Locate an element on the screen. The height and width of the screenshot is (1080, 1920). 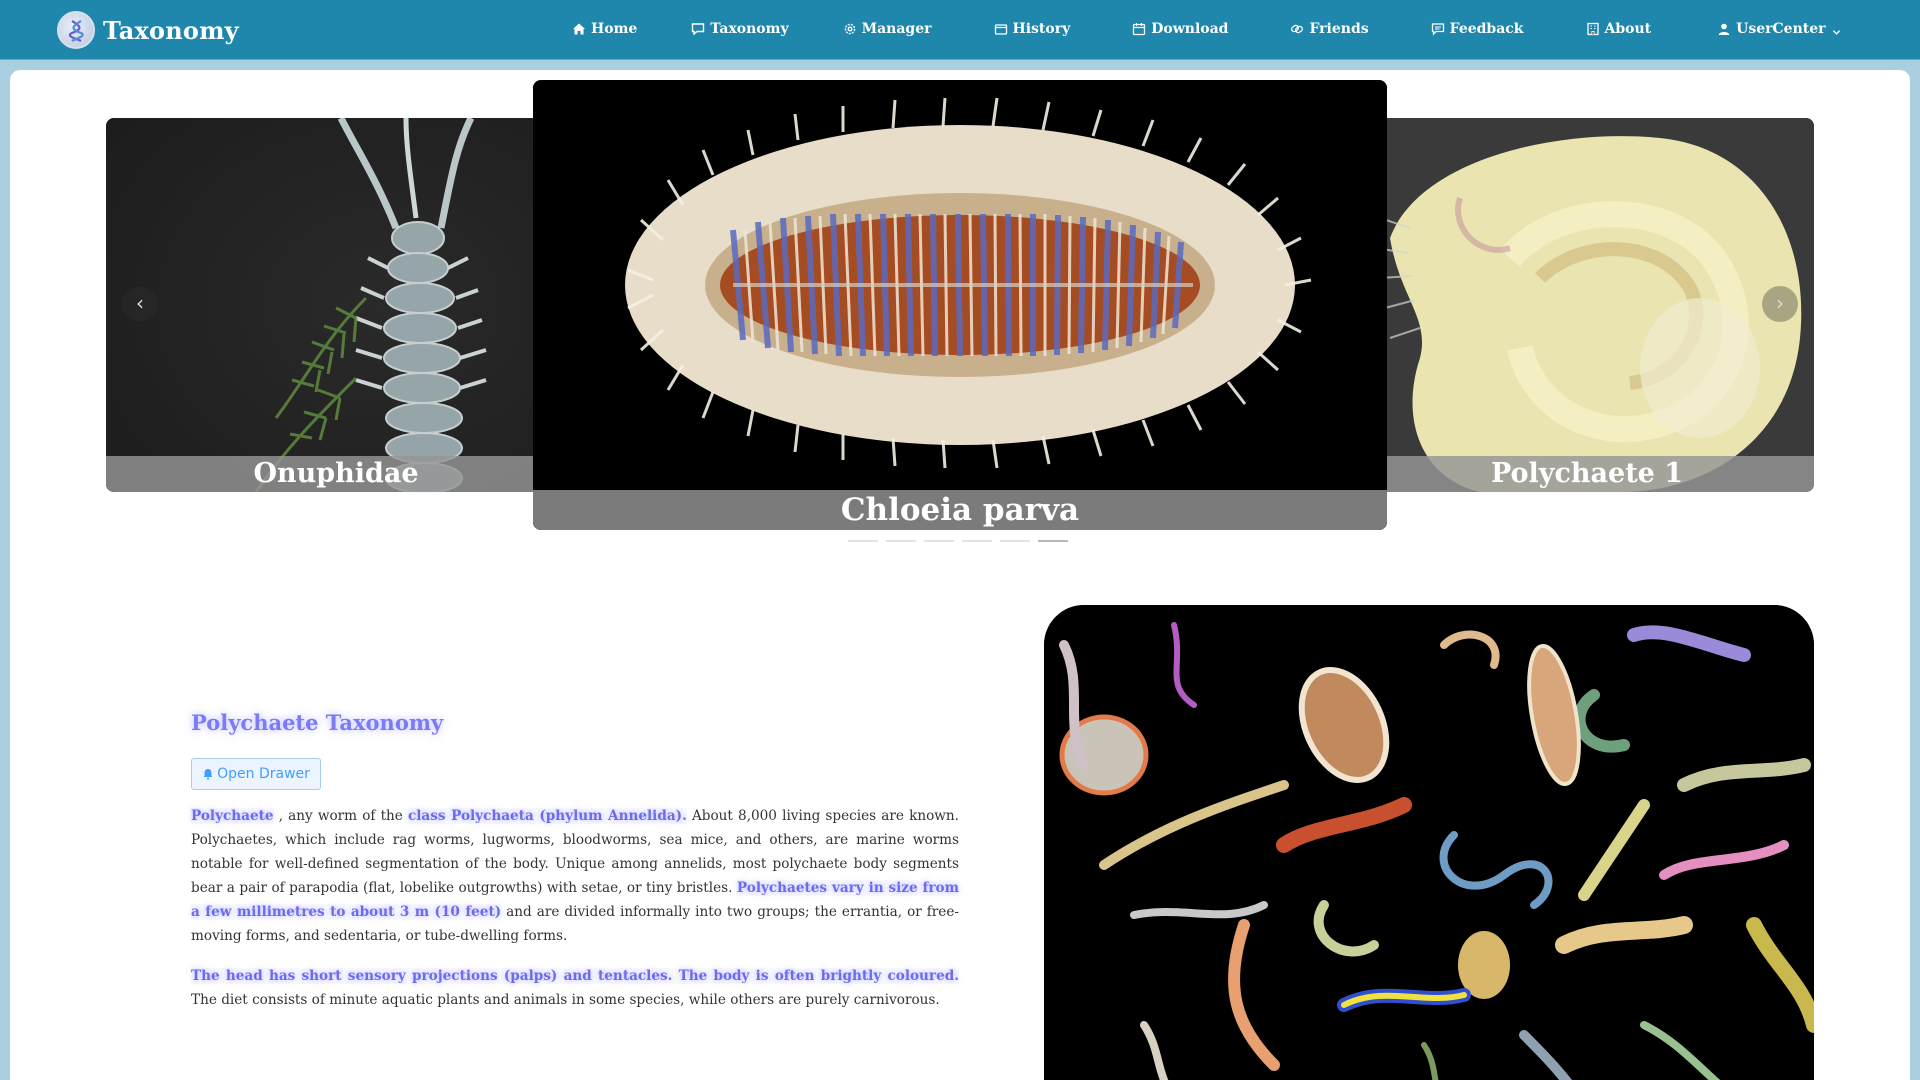
nav-item-history: History is located at coordinates (1032, 29).